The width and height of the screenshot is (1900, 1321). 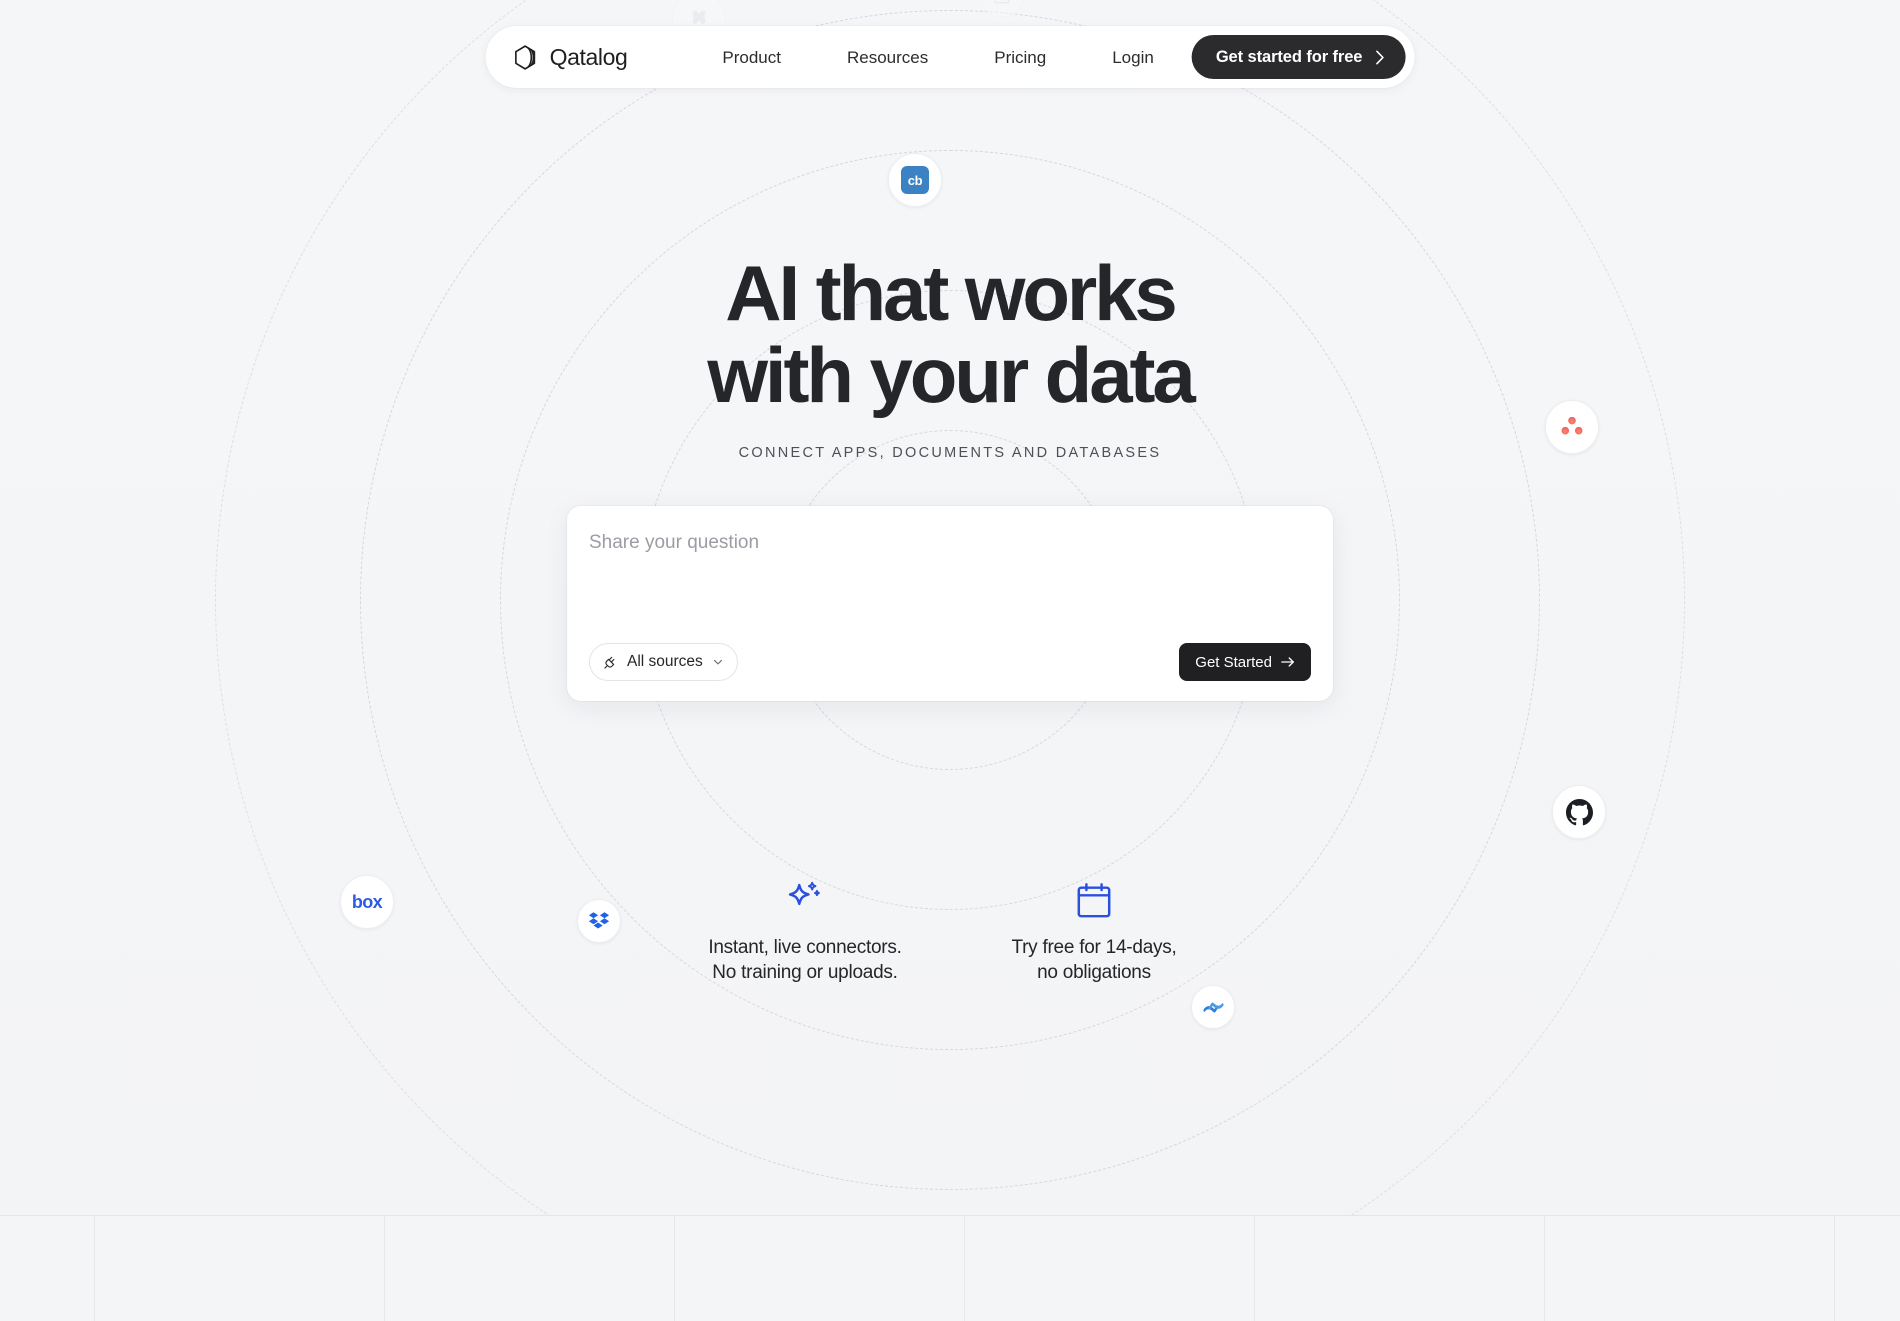 I want to click on app-chip-confluence, so click(x=1213, y=1007).